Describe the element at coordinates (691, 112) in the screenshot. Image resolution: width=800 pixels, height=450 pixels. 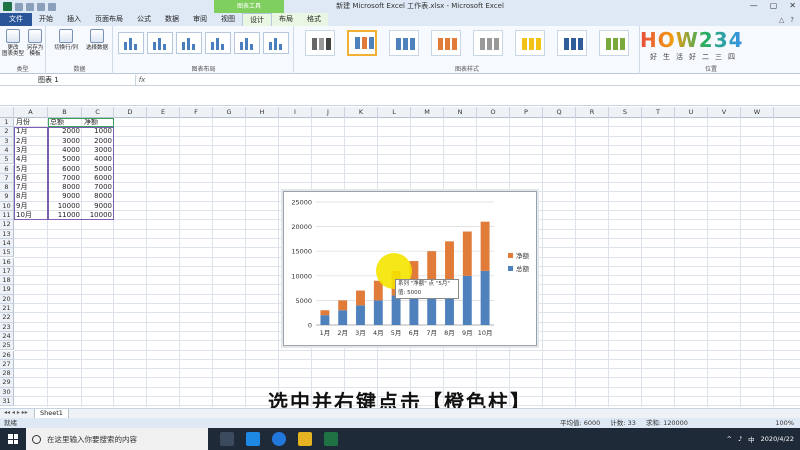
I see `column-header-u: U` at that location.